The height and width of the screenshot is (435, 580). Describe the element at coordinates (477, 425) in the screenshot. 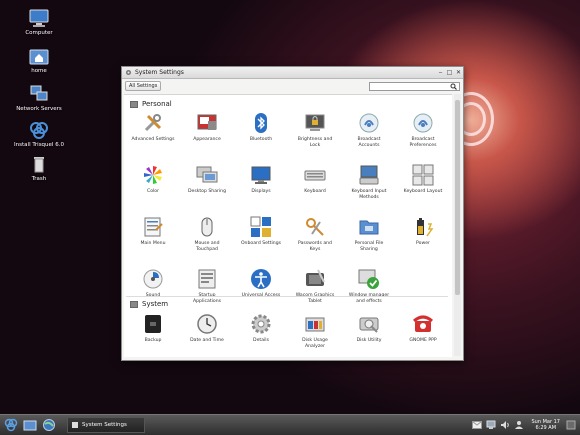

I see `mail-icon` at that location.